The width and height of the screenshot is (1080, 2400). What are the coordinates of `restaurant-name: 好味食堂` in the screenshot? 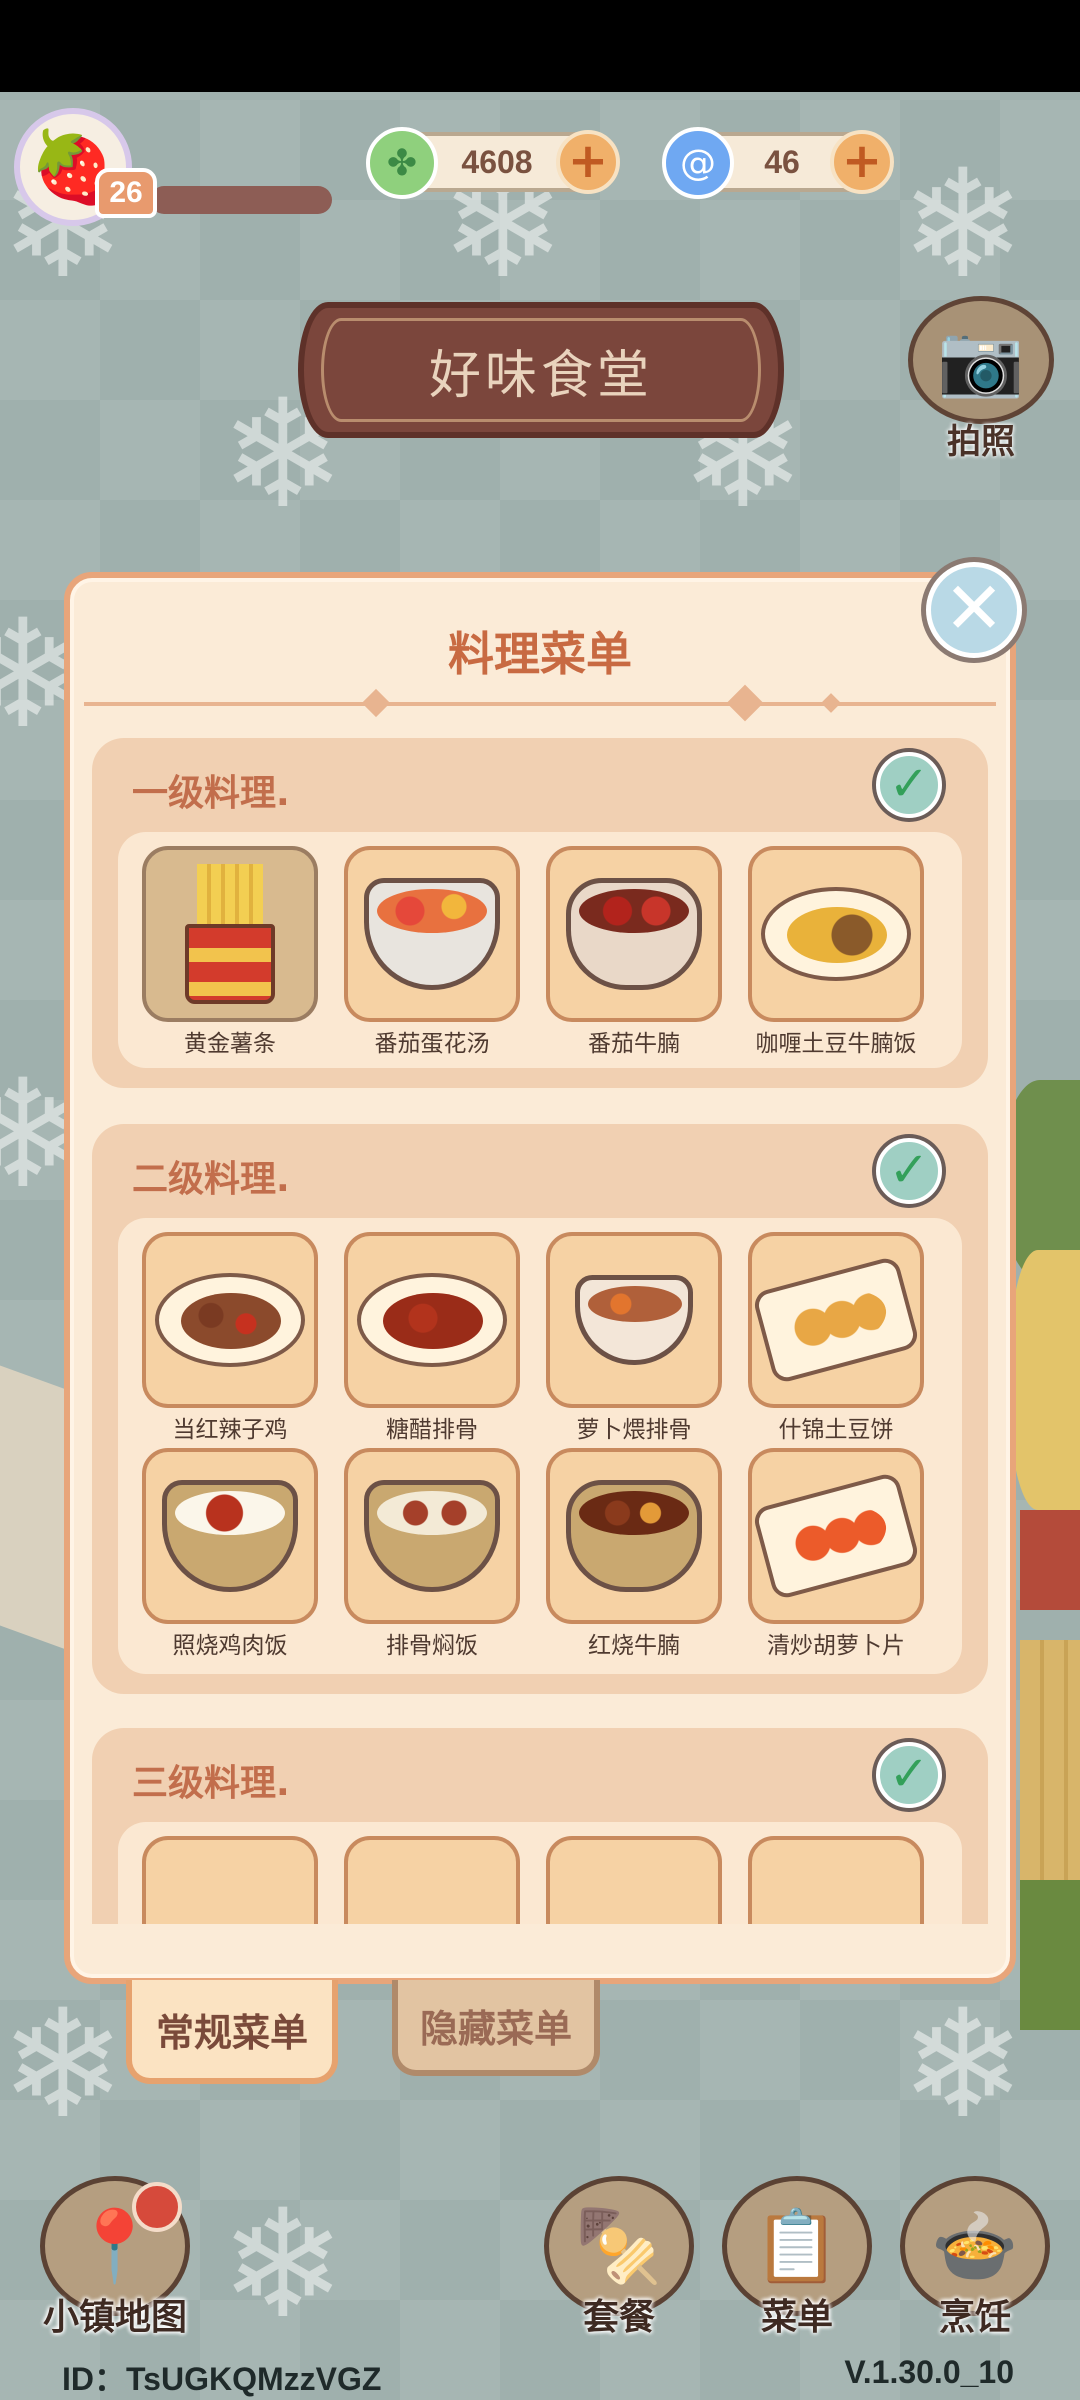 It's located at (541, 370).